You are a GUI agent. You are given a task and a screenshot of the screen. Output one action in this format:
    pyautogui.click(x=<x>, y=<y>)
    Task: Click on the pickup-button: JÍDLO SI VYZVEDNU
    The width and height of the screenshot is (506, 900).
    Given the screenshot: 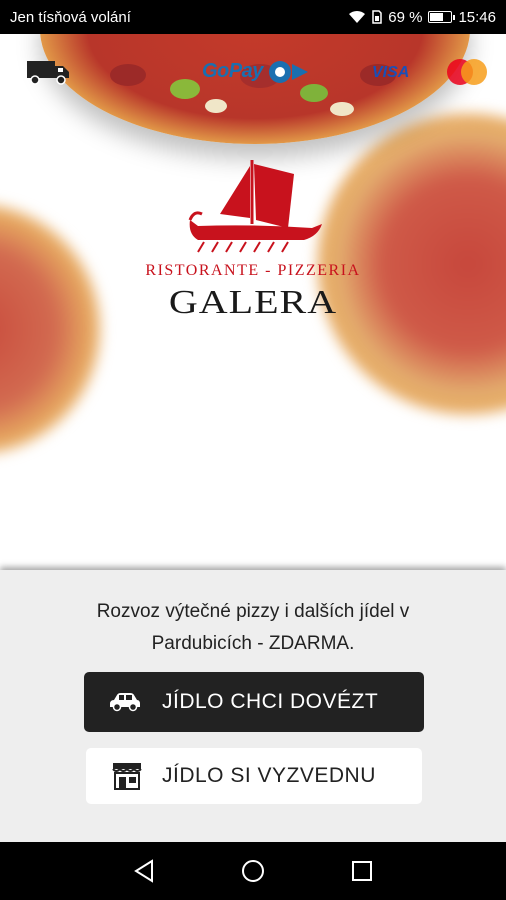 What is the action you would take?
    pyautogui.click(x=254, y=776)
    